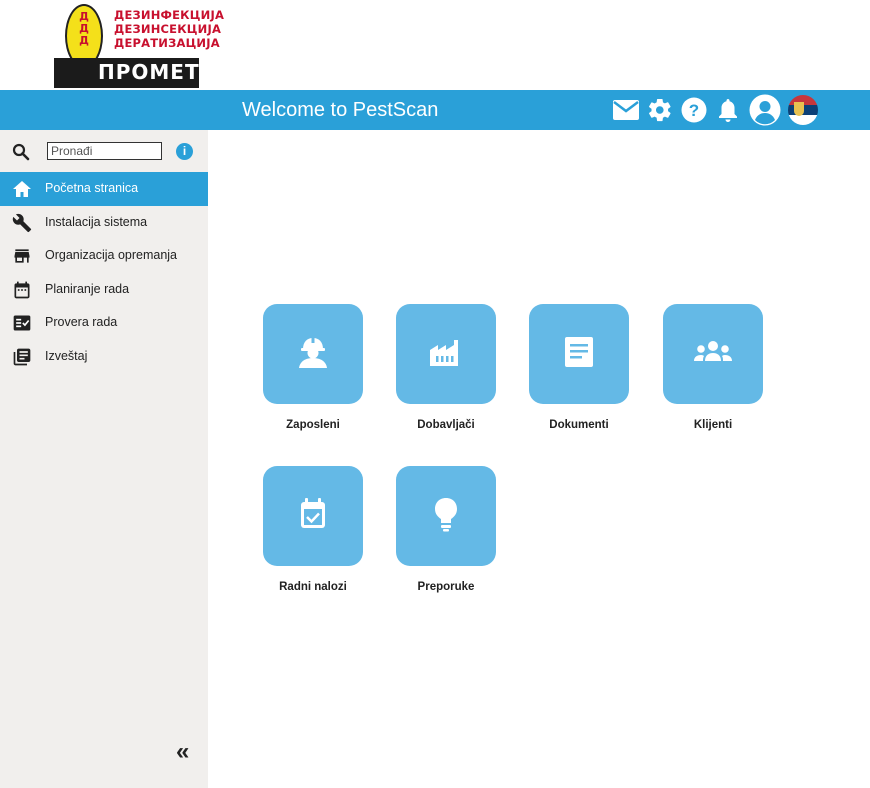 This screenshot has height=788, width=870. What do you see at coordinates (168, 29) in the screenshot?
I see `logo-line-2: ДЕЗИНСЕКЦИЈА` at bounding box center [168, 29].